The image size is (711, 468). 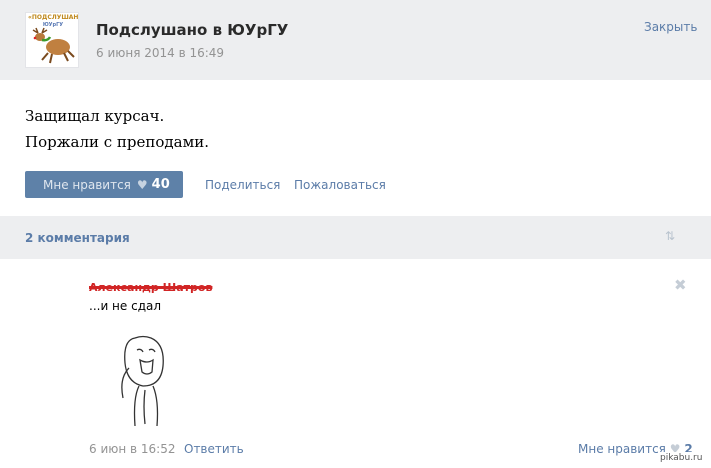 I want to click on like-button-label: Мне нравится, so click(x=87, y=184).